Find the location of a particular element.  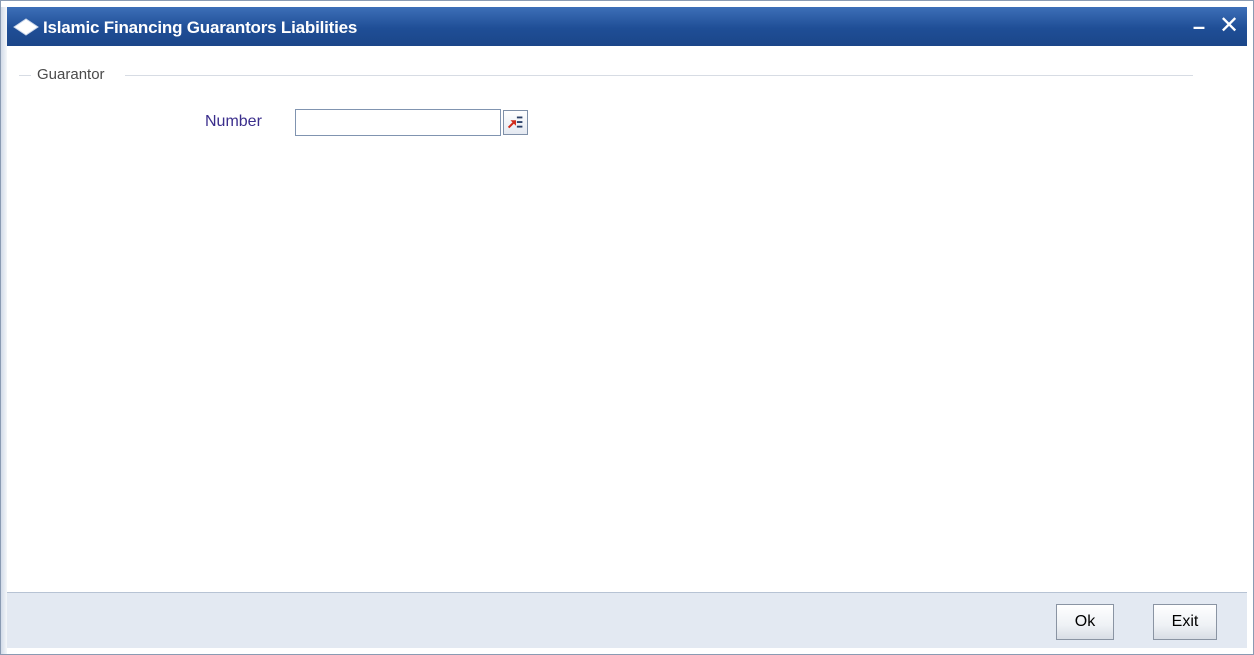

list-of-values-icon is located at coordinates (515, 122).